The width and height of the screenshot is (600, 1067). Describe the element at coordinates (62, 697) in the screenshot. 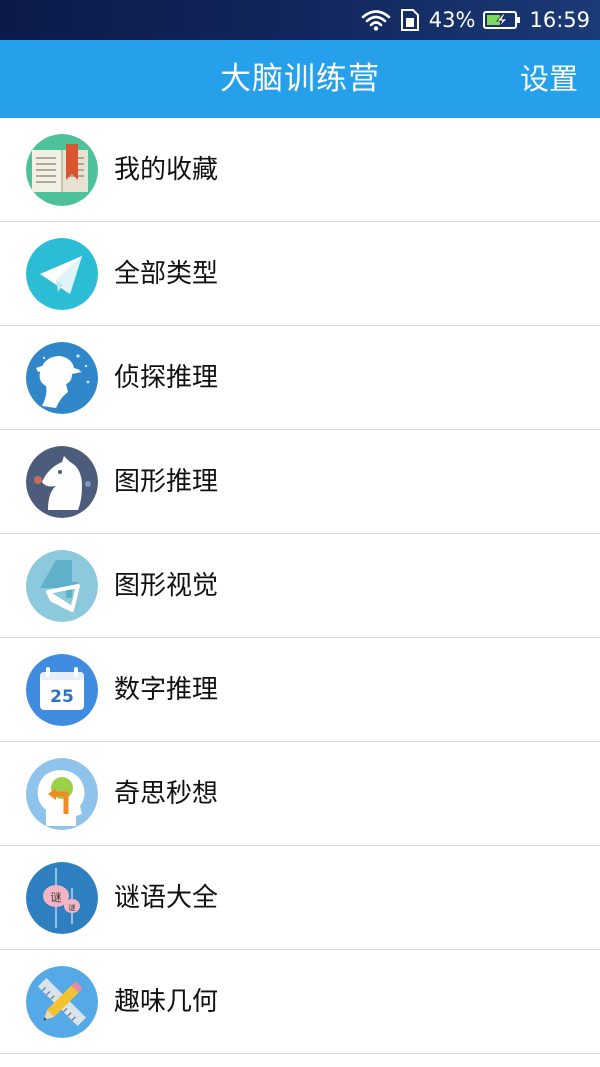

I see `svg-text: 25` at that location.